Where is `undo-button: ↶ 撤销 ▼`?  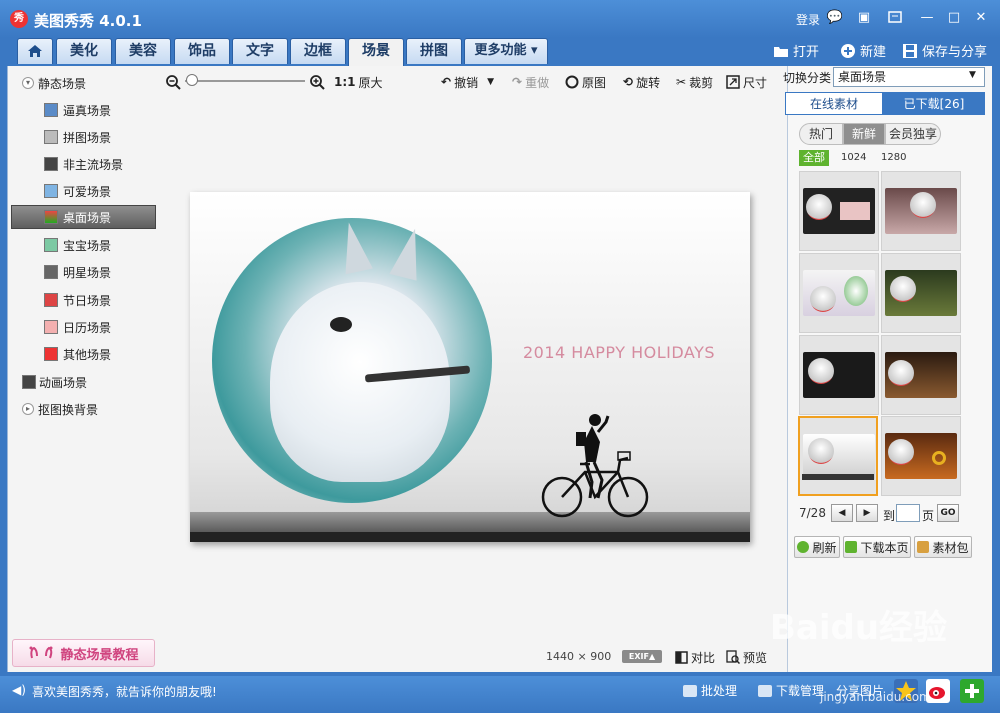 undo-button: ↶ 撤销 ▼ is located at coordinates (467, 82).